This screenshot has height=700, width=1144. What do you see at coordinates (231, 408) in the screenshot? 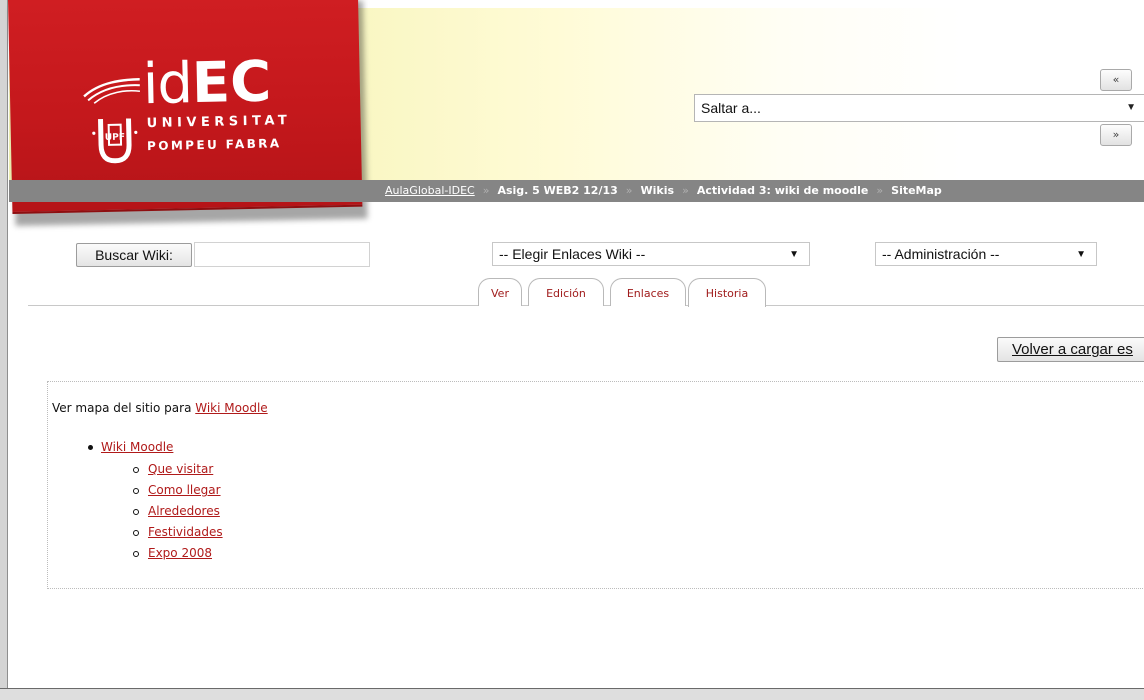
I see `sitemap-intro-link: Wiki Moodle` at bounding box center [231, 408].